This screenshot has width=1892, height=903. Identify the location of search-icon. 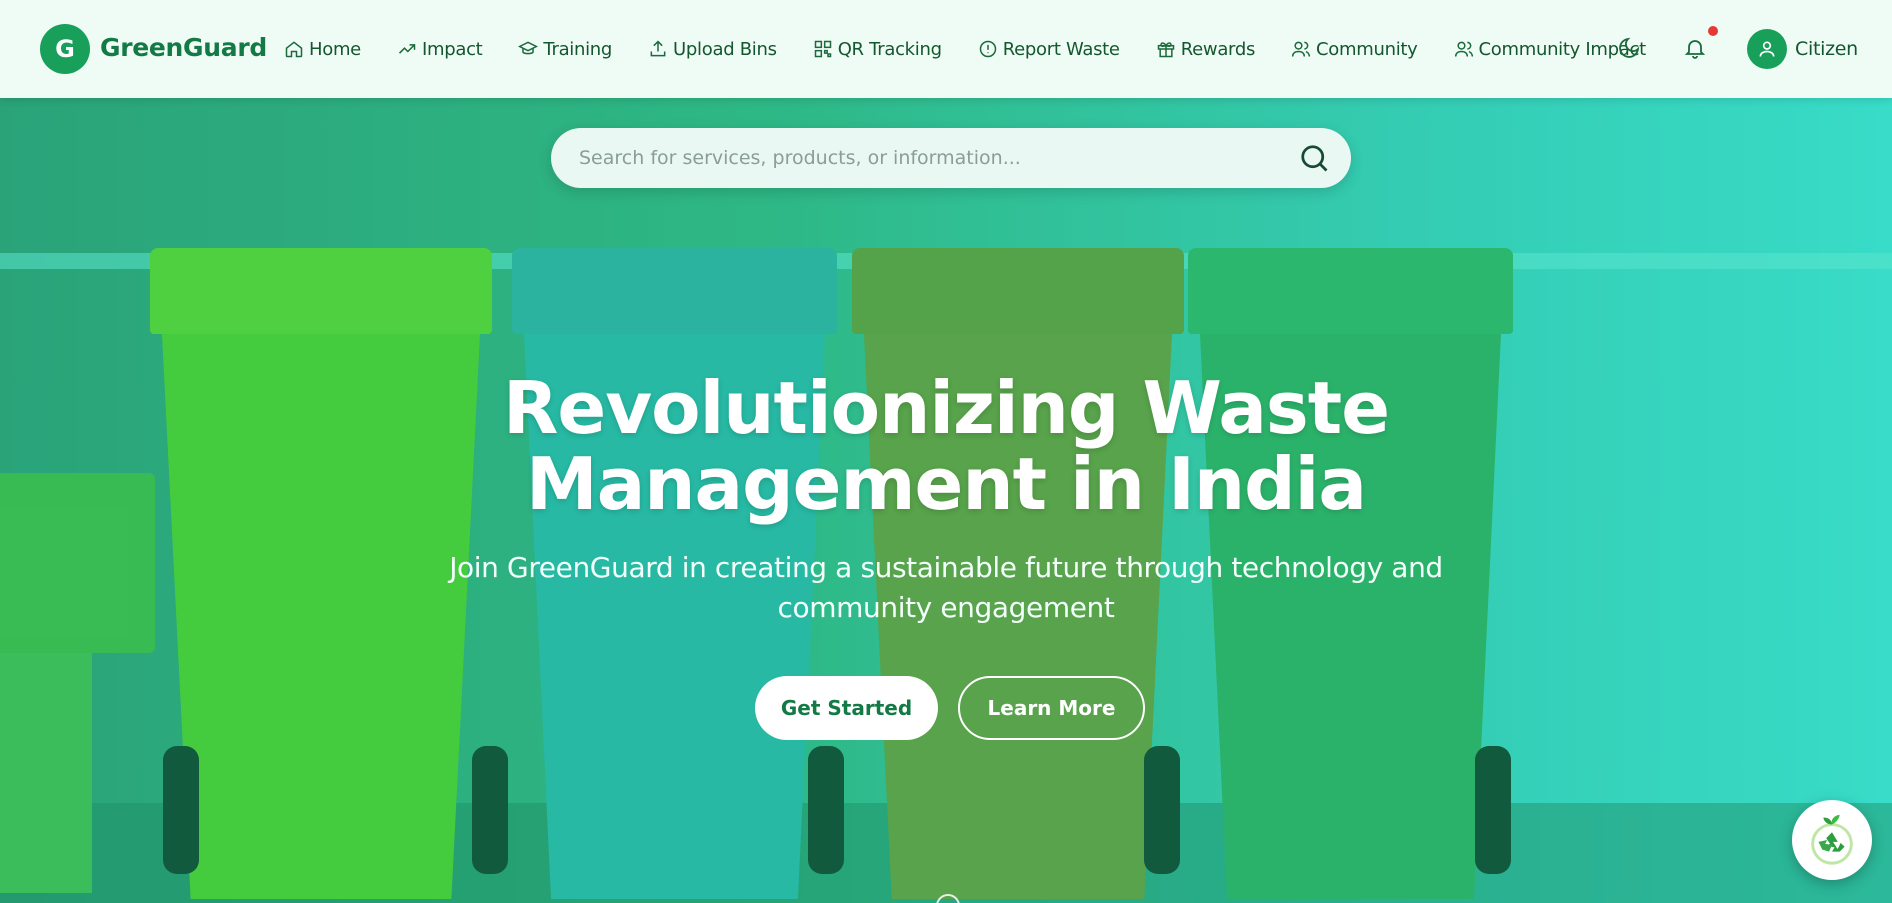
(1314, 158).